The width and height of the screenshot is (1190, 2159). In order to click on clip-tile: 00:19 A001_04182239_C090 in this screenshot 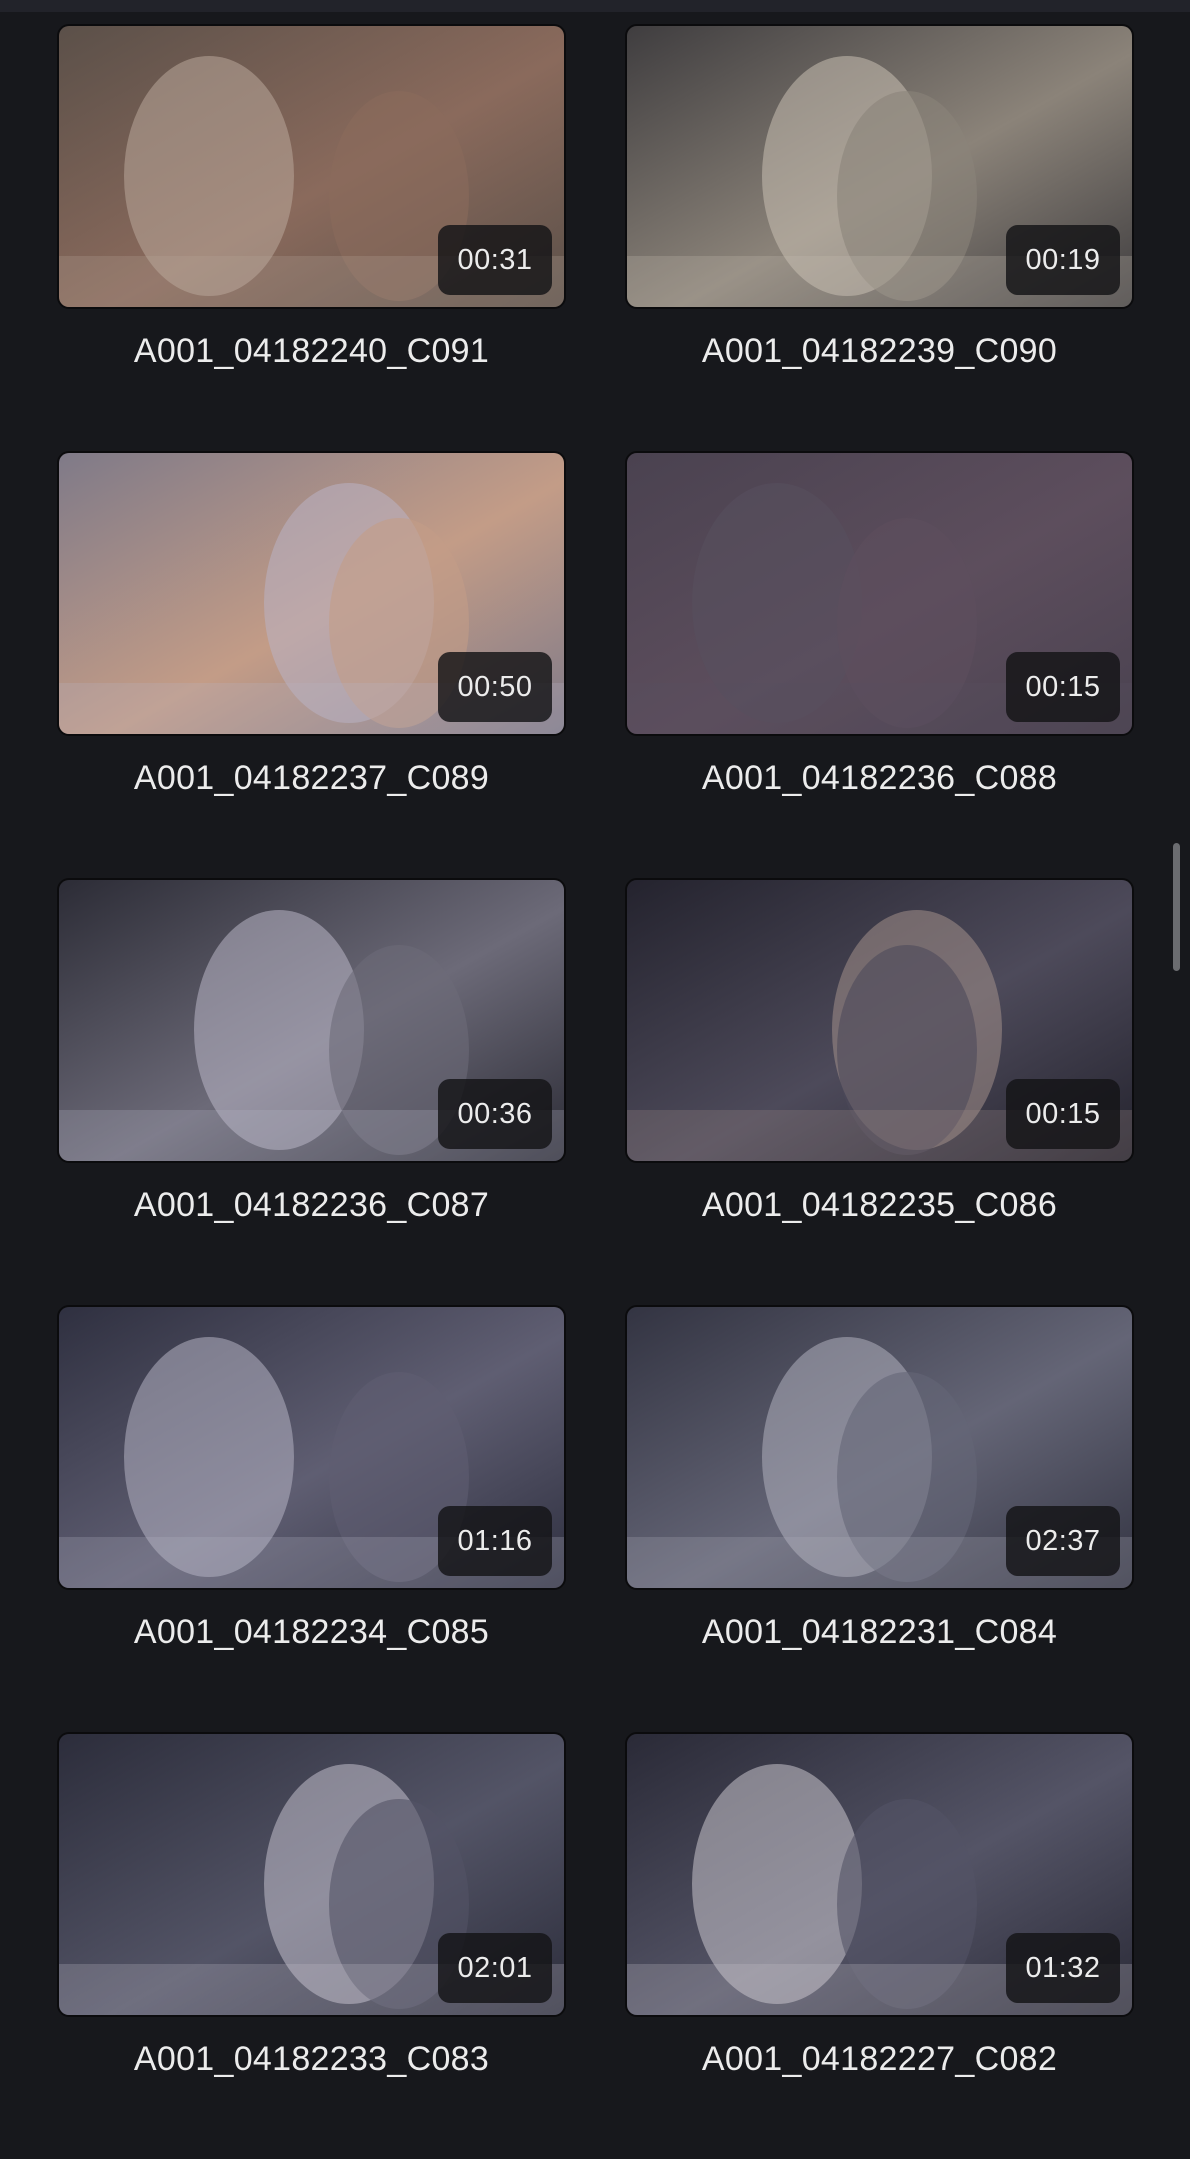, I will do `click(879, 237)`.